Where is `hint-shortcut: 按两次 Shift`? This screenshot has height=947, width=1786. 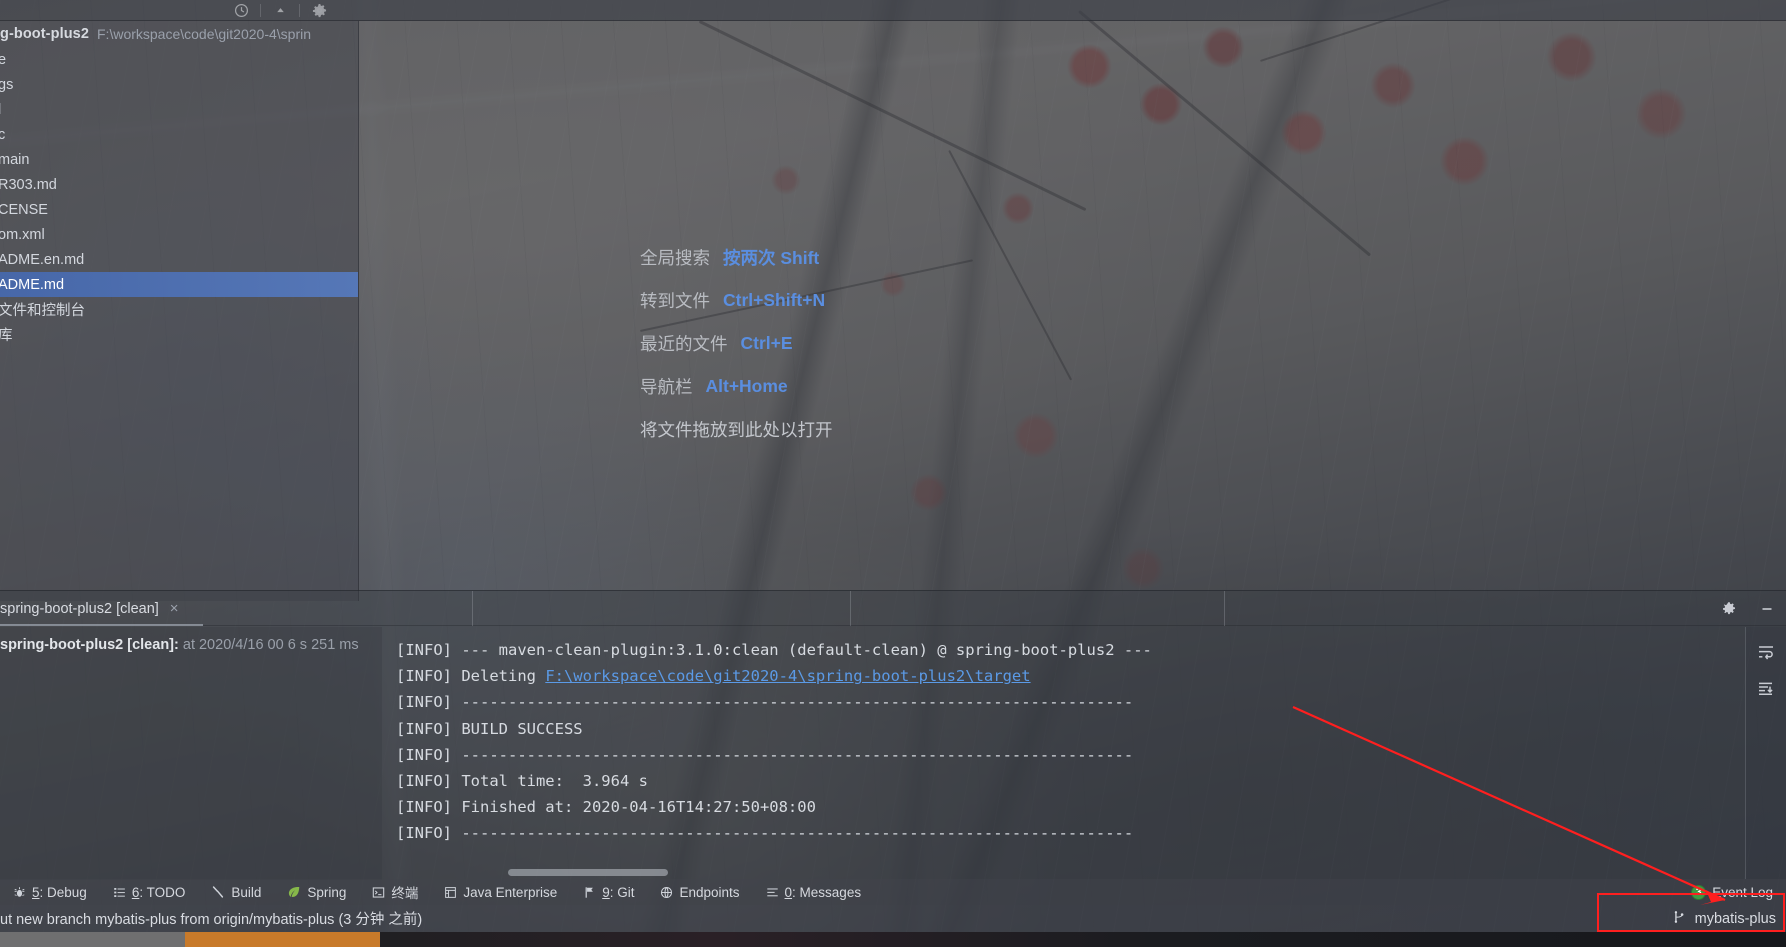
hint-shortcut: 按两次 Shift is located at coordinates (771, 258).